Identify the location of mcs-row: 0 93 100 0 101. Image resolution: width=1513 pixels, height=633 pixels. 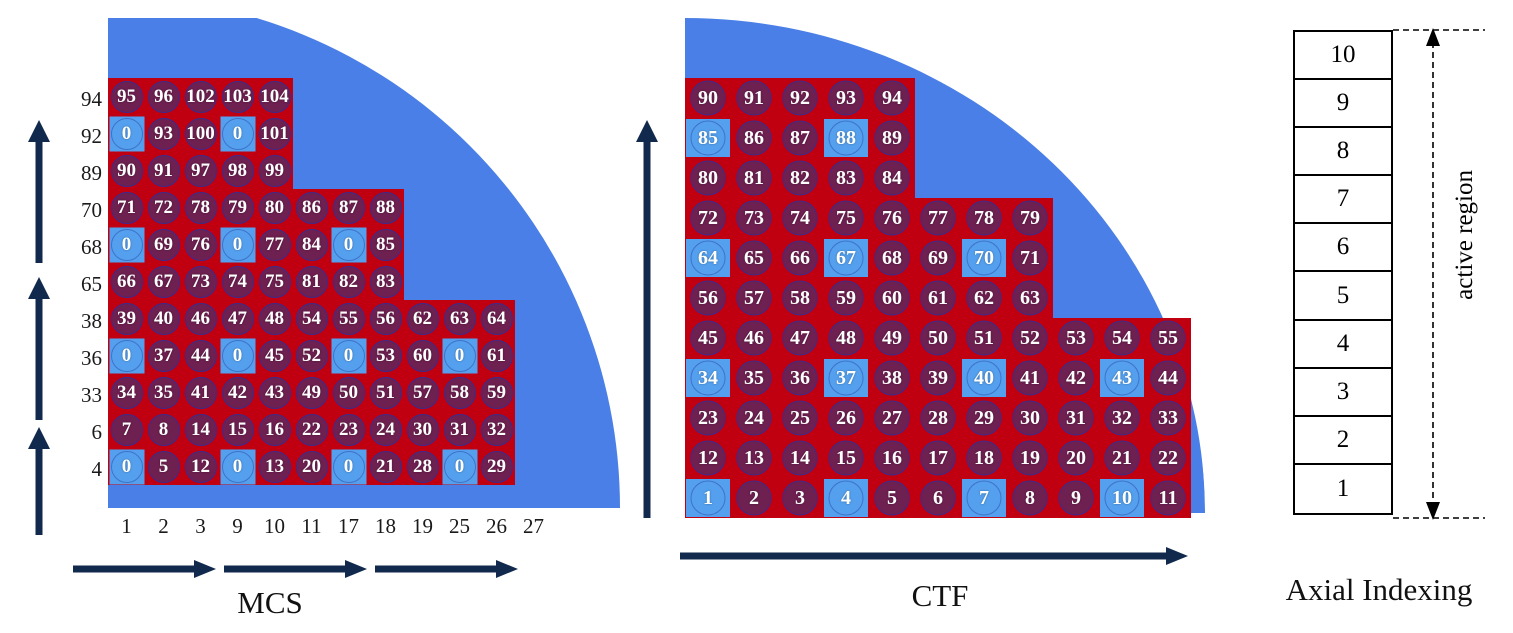
(200, 133).